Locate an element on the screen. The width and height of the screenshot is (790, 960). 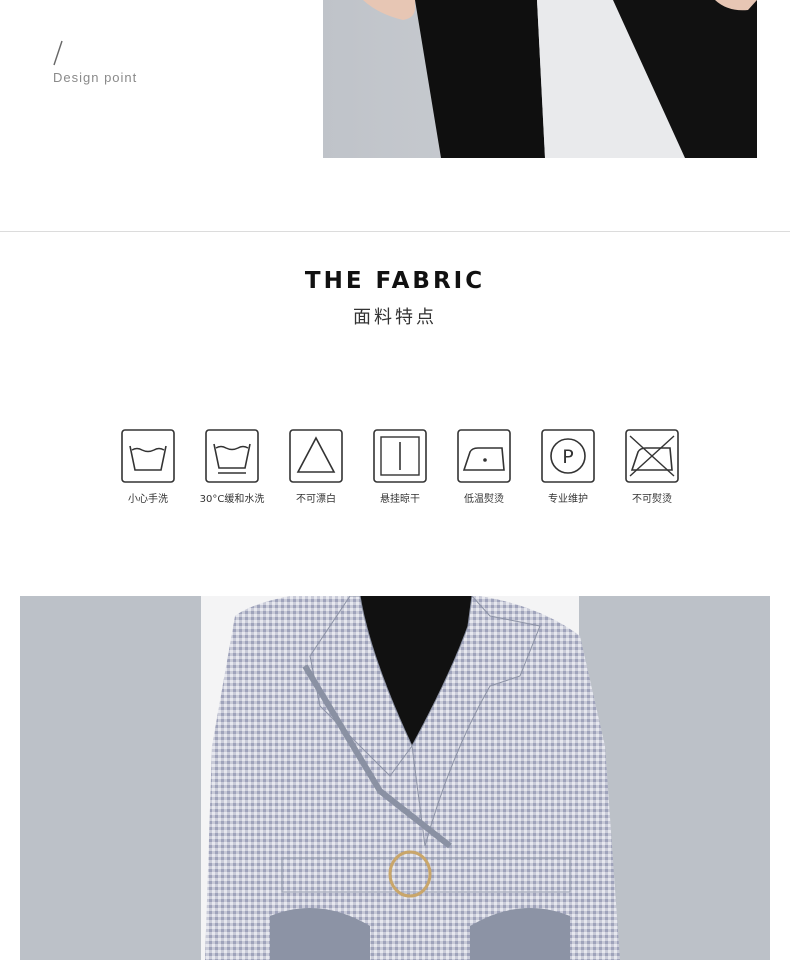
no-iron-icon is located at coordinates (652, 456).